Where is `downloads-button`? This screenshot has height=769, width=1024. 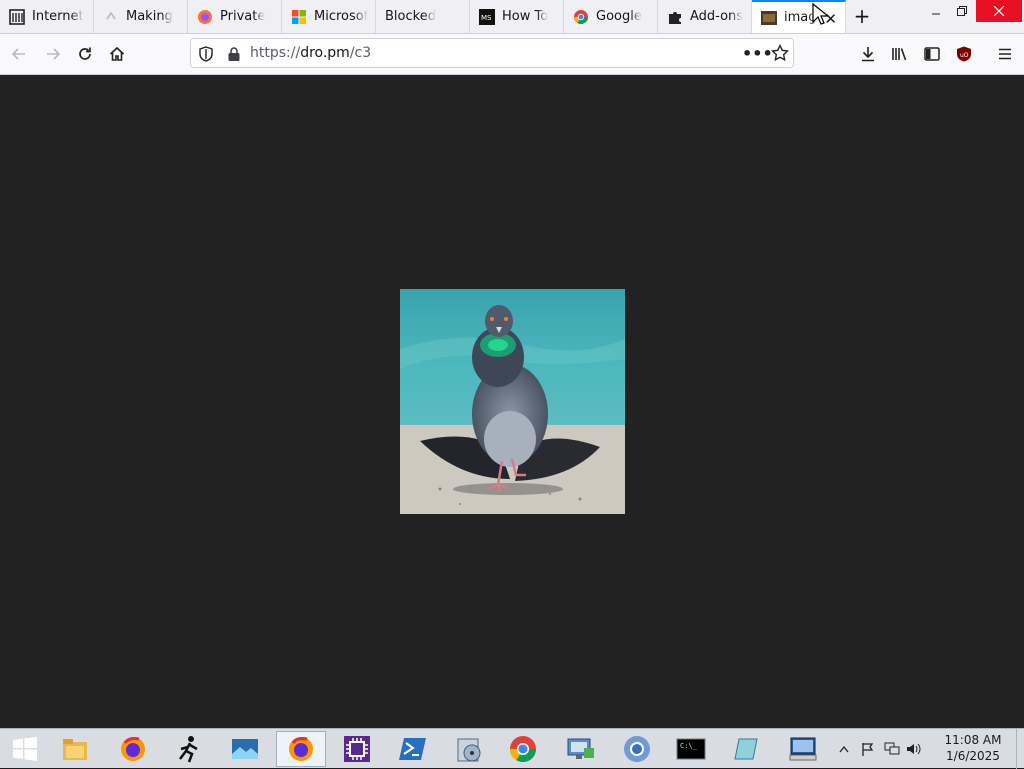
downloads-button is located at coordinates (868, 54).